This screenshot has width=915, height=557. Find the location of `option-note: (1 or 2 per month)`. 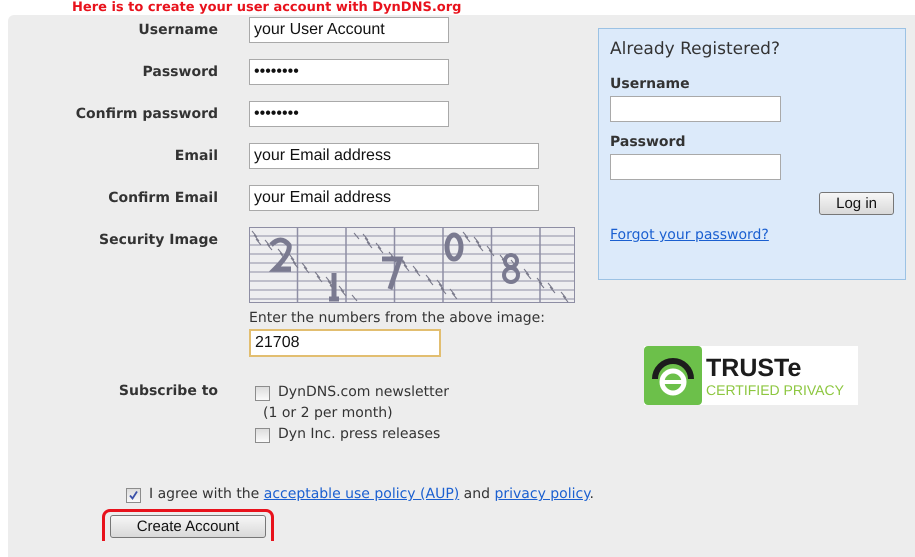

option-note: (1 or 2 per month) is located at coordinates (328, 413).